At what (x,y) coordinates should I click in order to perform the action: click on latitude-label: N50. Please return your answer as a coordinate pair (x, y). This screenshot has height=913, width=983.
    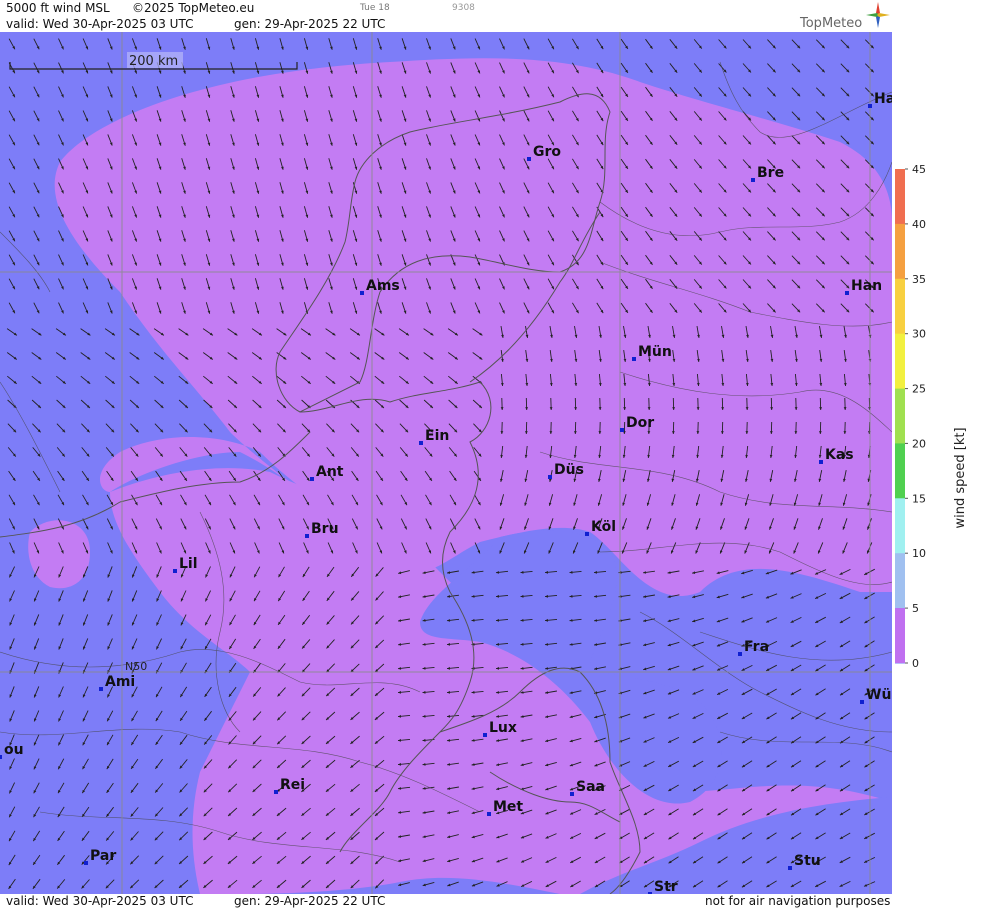
    Looking at the image, I should click on (136, 666).